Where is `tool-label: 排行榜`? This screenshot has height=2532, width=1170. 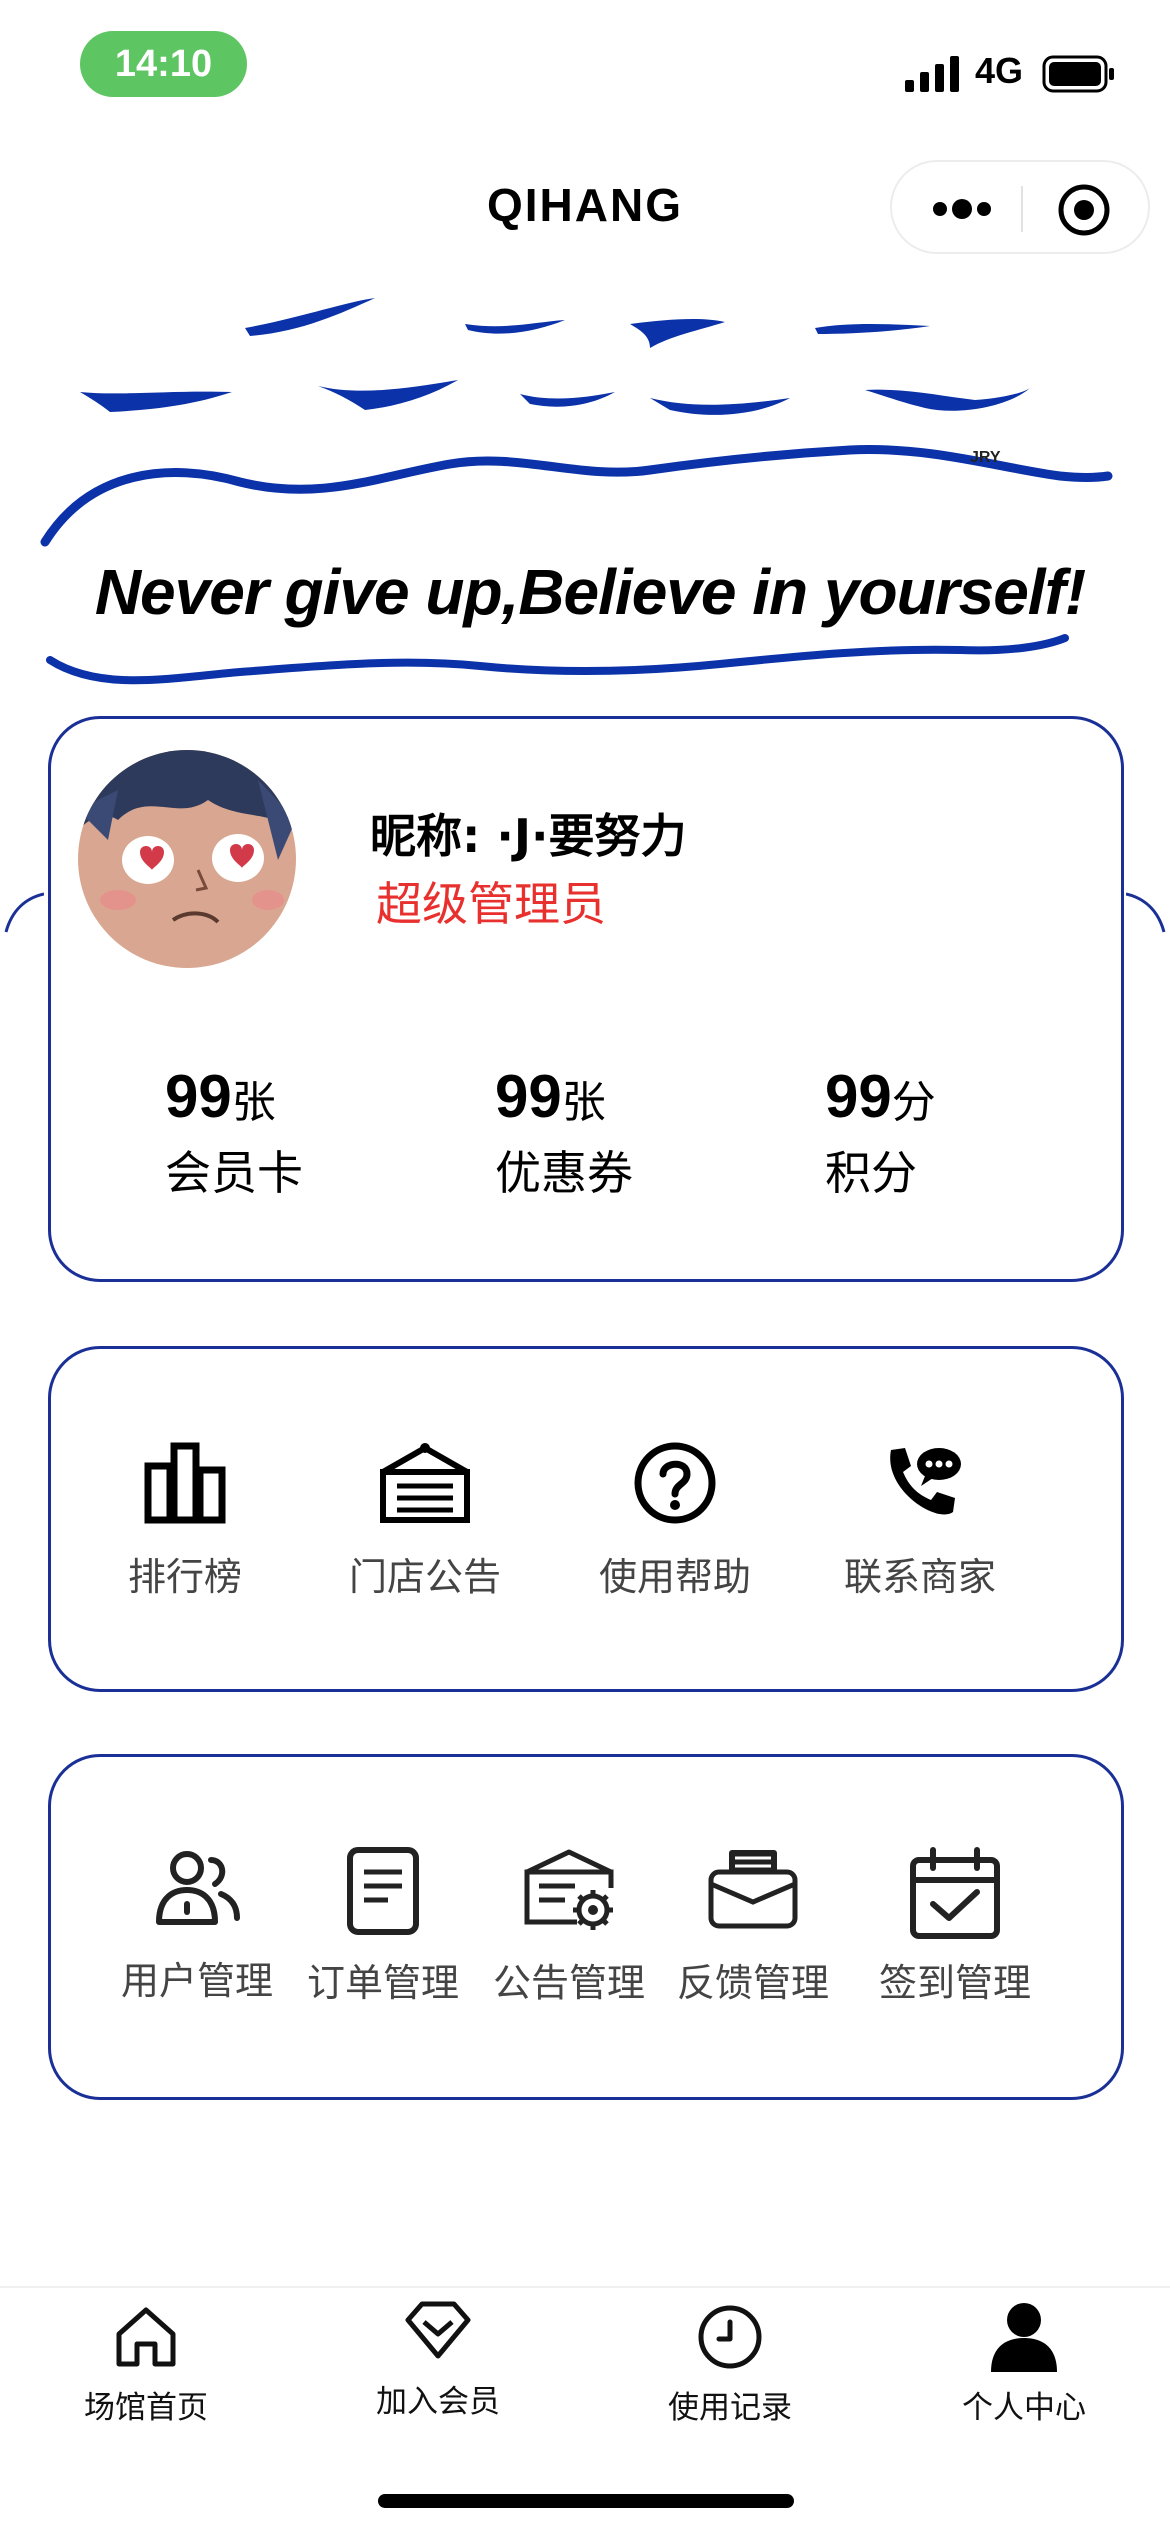 tool-label: 排行榜 is located at coordinates (184, 1577).